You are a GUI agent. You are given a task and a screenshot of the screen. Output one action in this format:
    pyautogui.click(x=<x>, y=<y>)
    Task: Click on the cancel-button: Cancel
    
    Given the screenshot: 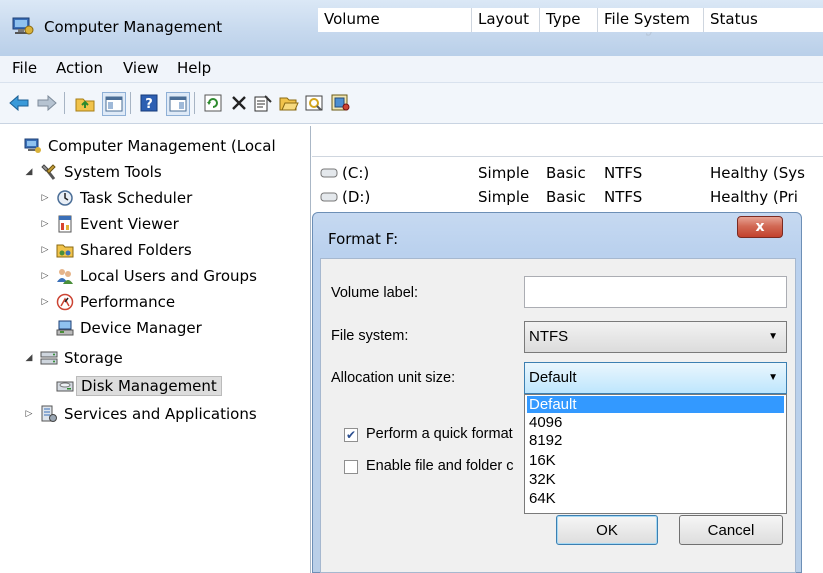 What is the action you would take?
    pyautogui.click(x=731, y=530)
    